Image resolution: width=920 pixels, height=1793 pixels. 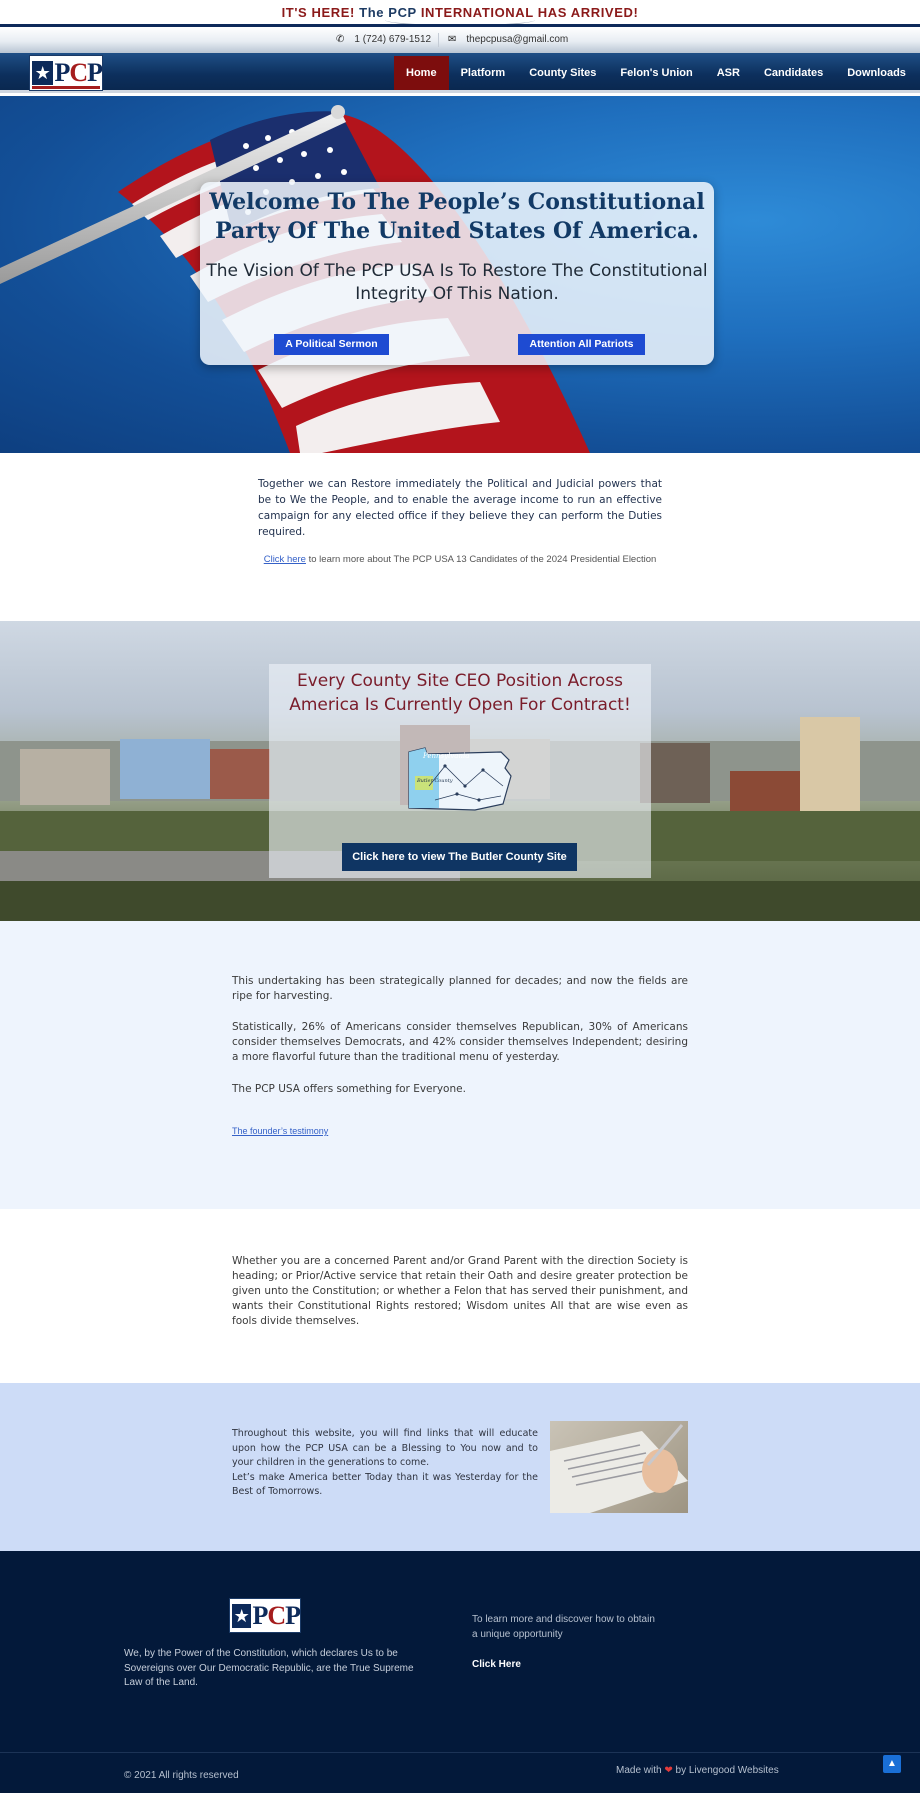 I want to click on made-with-text: Made with ❤ by Livengood Websites, so click(x=697, y=1770).